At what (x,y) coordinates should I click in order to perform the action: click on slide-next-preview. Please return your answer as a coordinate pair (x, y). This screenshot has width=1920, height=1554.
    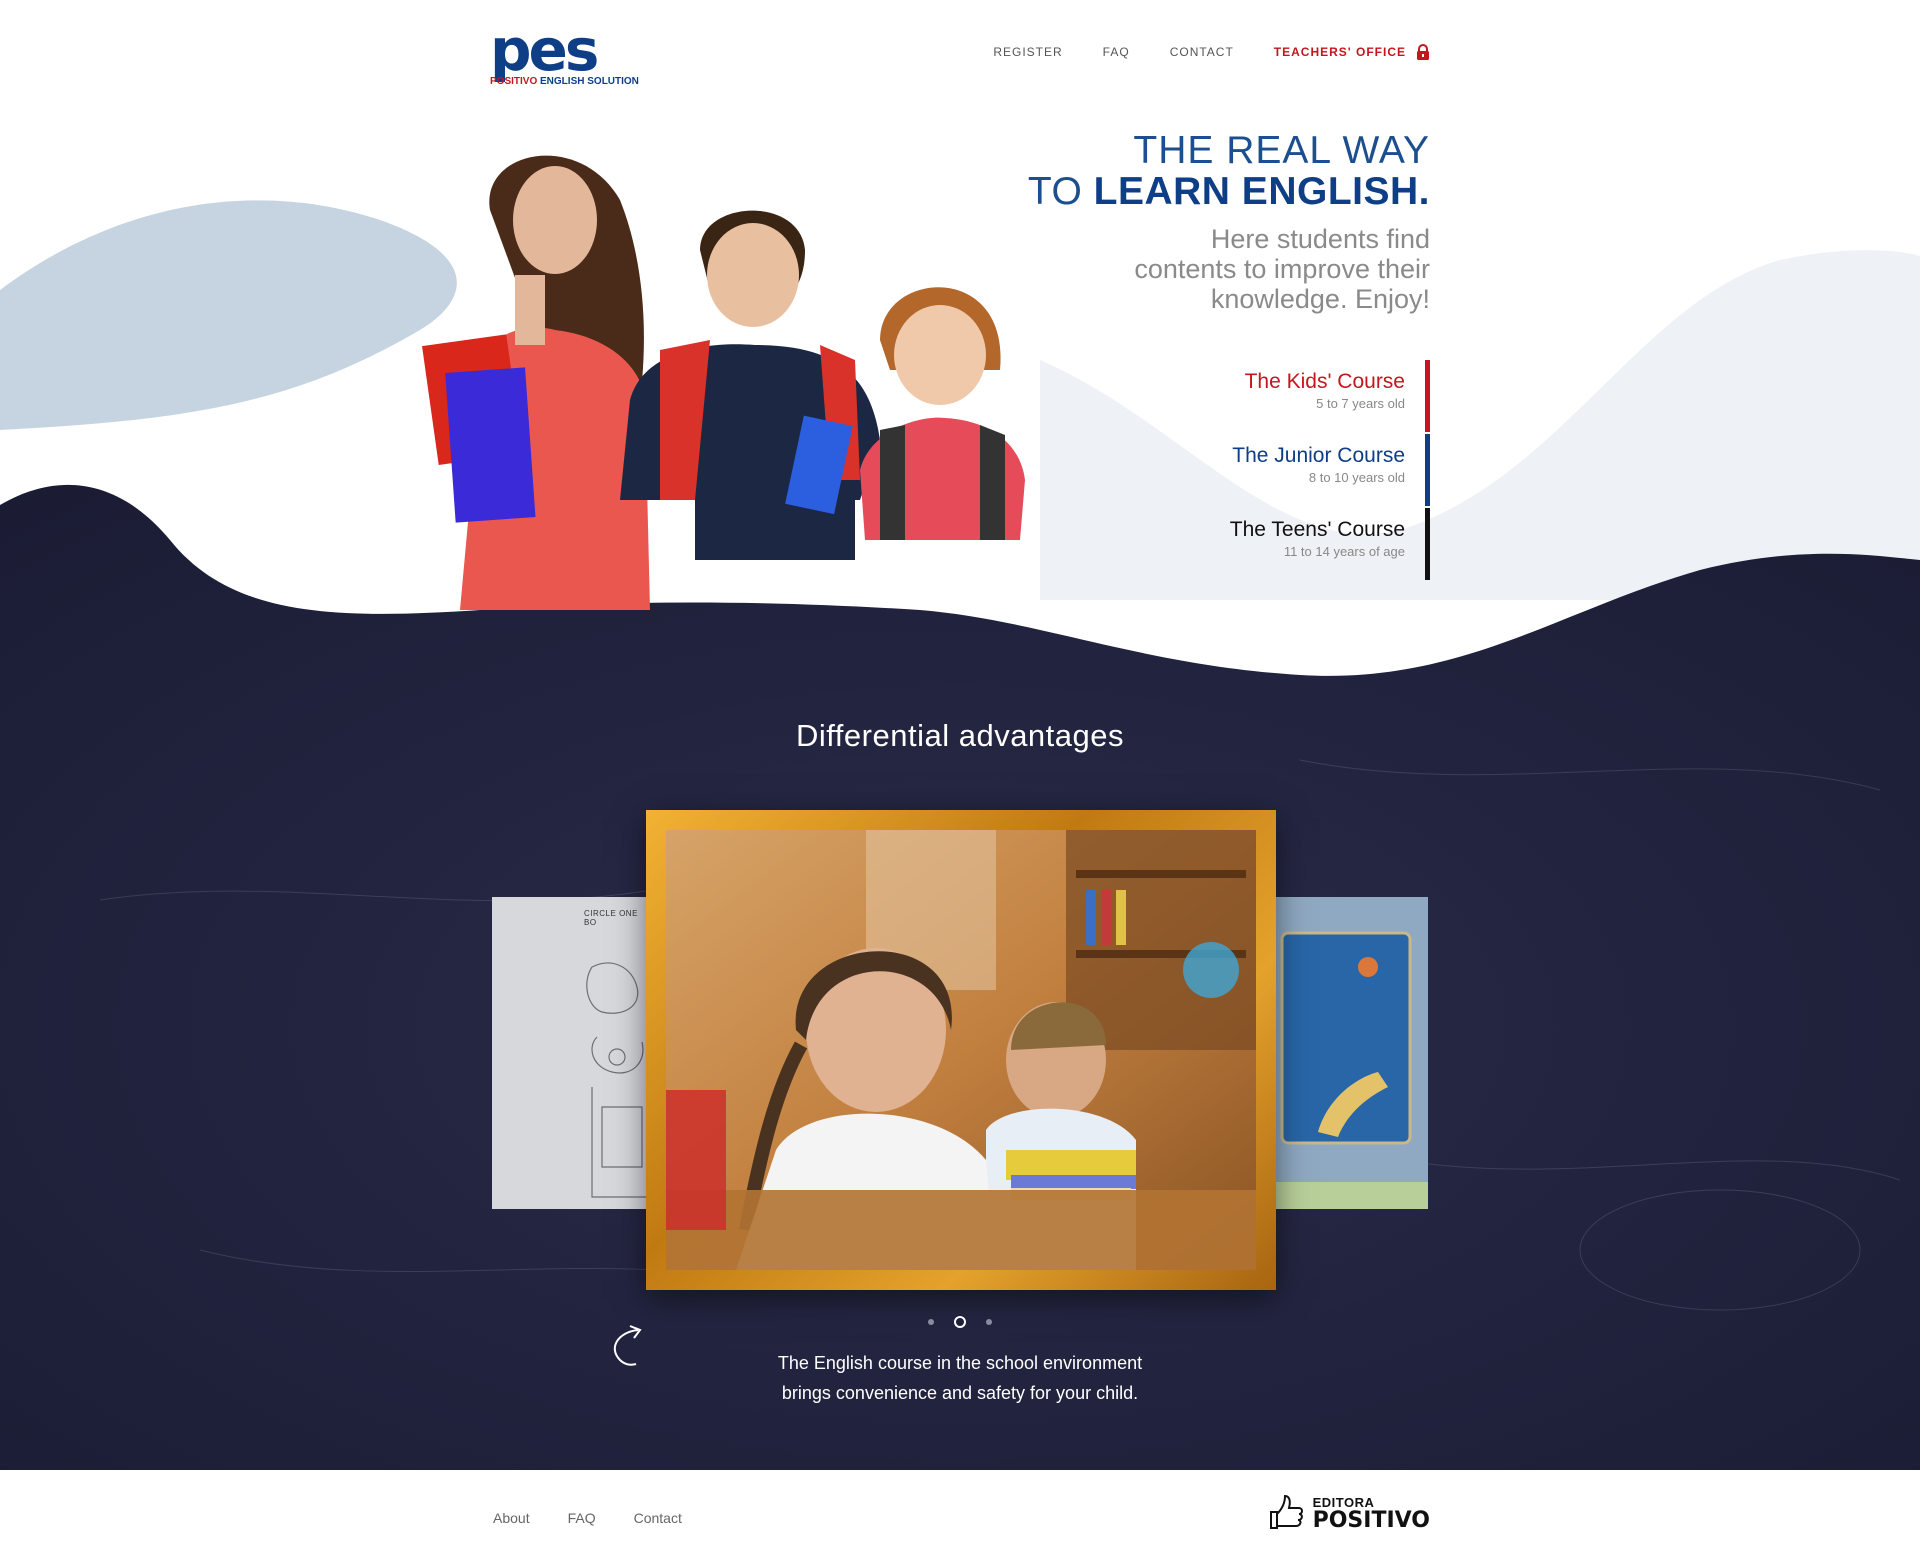
    Looking at the image, I should click on (1348, 1053).